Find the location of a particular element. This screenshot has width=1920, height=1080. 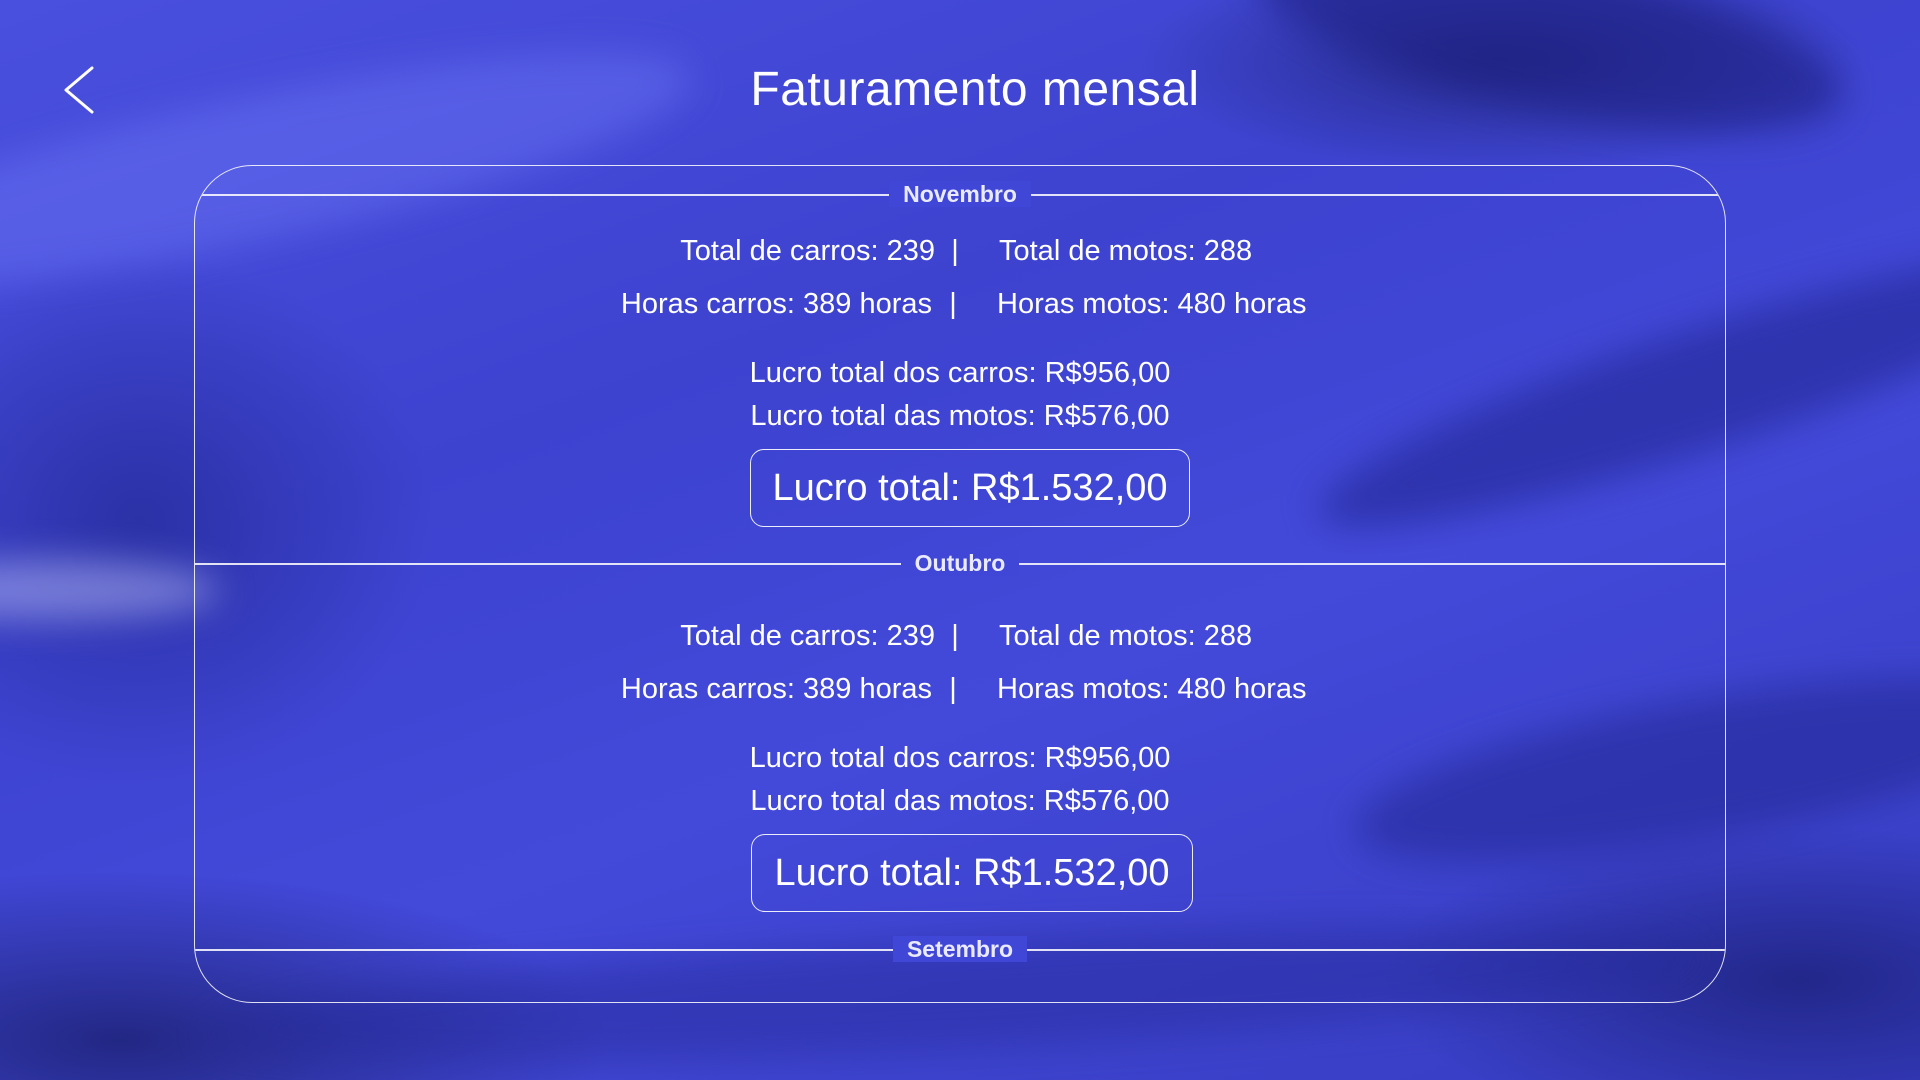

month-header-outubro: Outubro is located at coordinates (960, 563).